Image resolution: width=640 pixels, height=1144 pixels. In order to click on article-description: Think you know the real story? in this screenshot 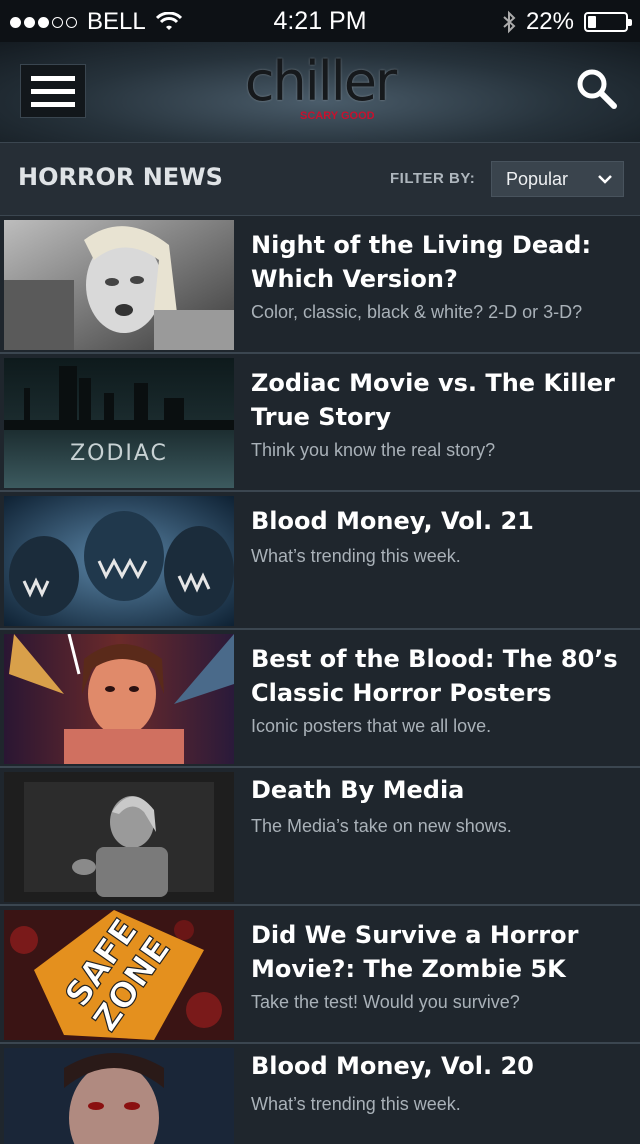, I will do `click(373, 450)`.